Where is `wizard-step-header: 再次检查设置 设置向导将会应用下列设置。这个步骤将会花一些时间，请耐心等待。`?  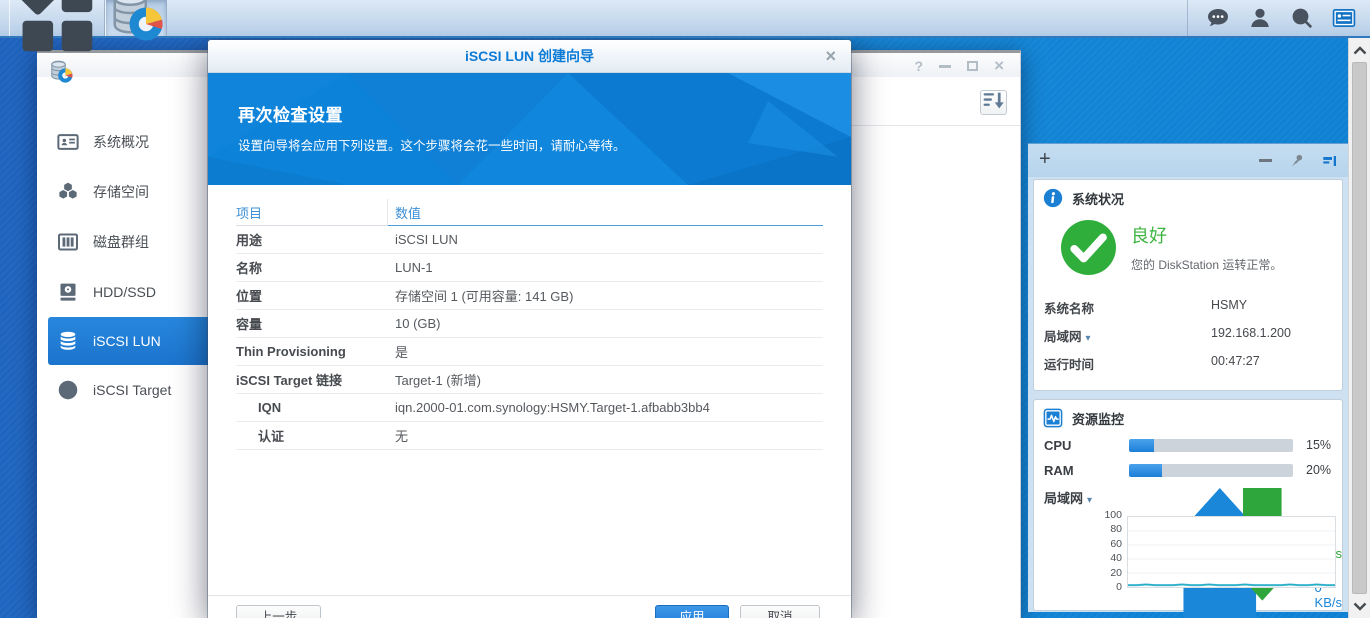
wizard-step-header: 再次检查设置 设置向导将会应用下列设置。这个步骤将会花一些时间，请耐心等待。 is located at coordinates (529, 129).